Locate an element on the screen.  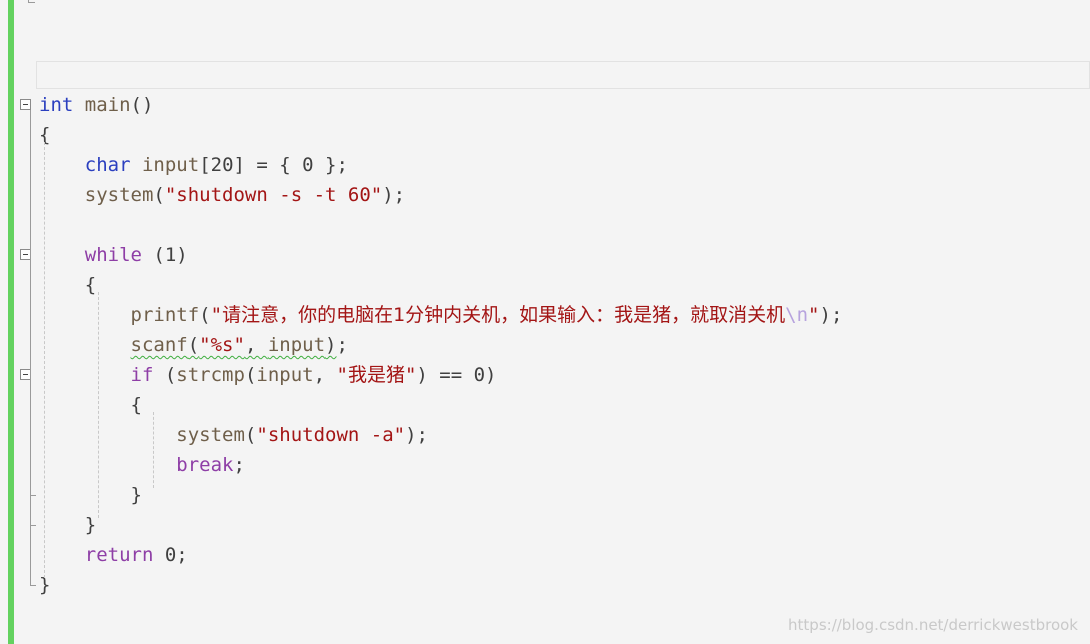
code-token: "shutdown -s -t 60" is located at coordinates (273, 195).